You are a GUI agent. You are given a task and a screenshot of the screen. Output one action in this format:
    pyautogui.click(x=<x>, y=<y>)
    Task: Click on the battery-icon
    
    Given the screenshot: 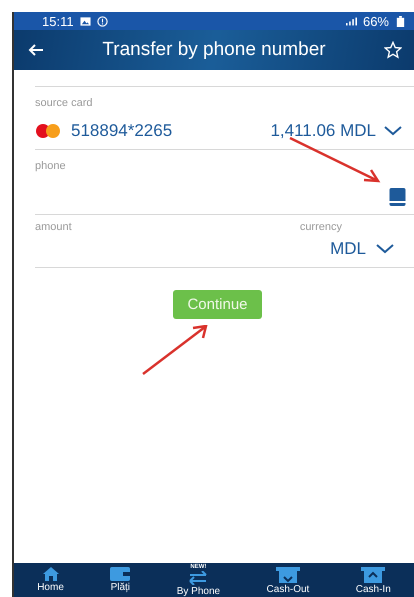 What is the action you would take?
    pyautogui.click(x=400, y=21)
    